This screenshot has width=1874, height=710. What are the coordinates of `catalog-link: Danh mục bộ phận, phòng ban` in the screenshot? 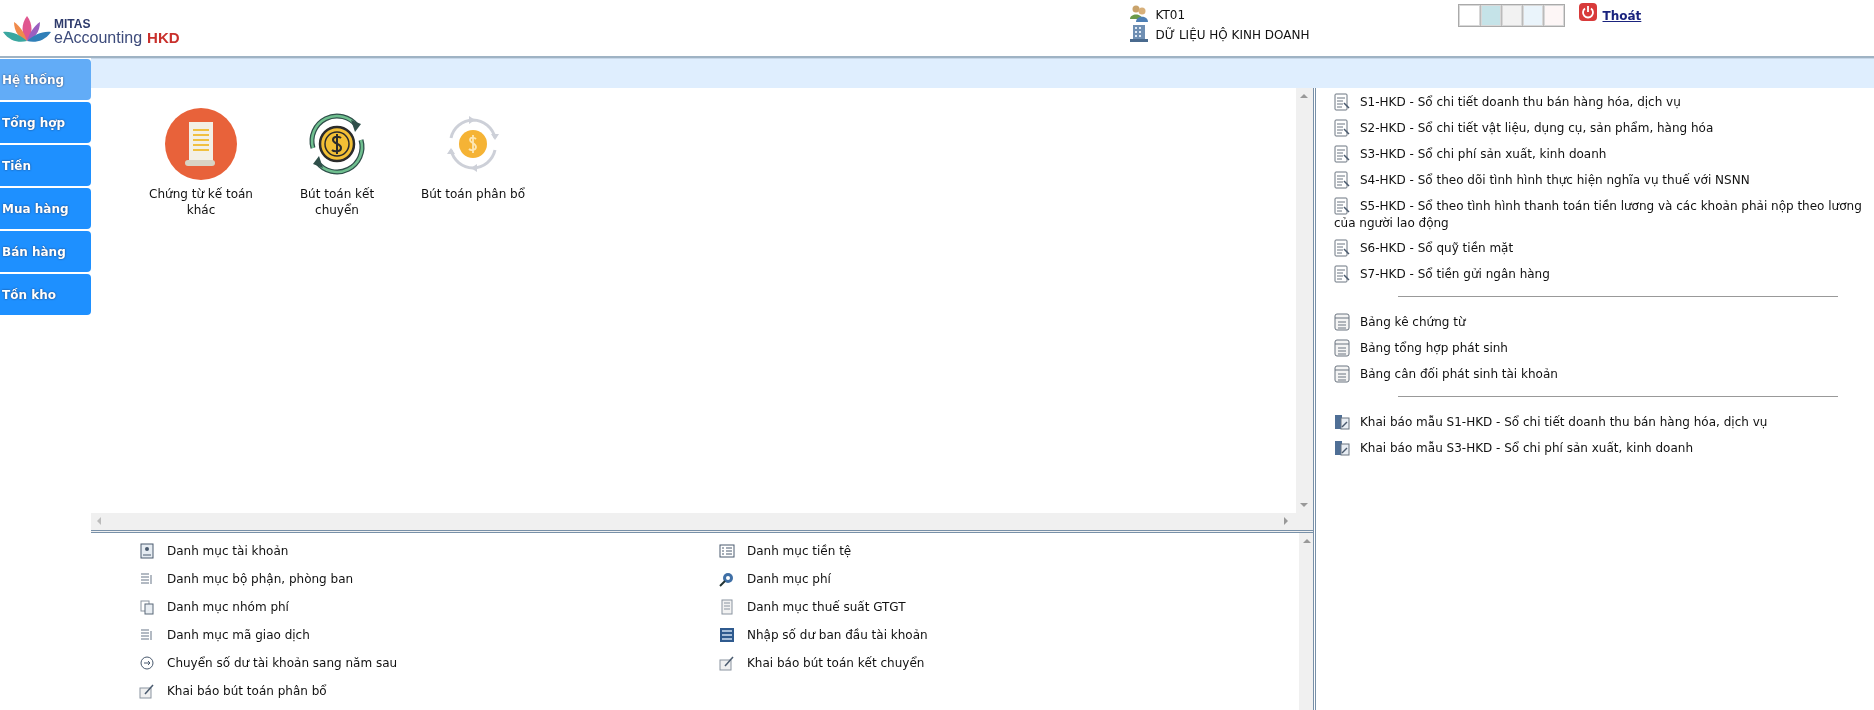 It's located at (429, 579).